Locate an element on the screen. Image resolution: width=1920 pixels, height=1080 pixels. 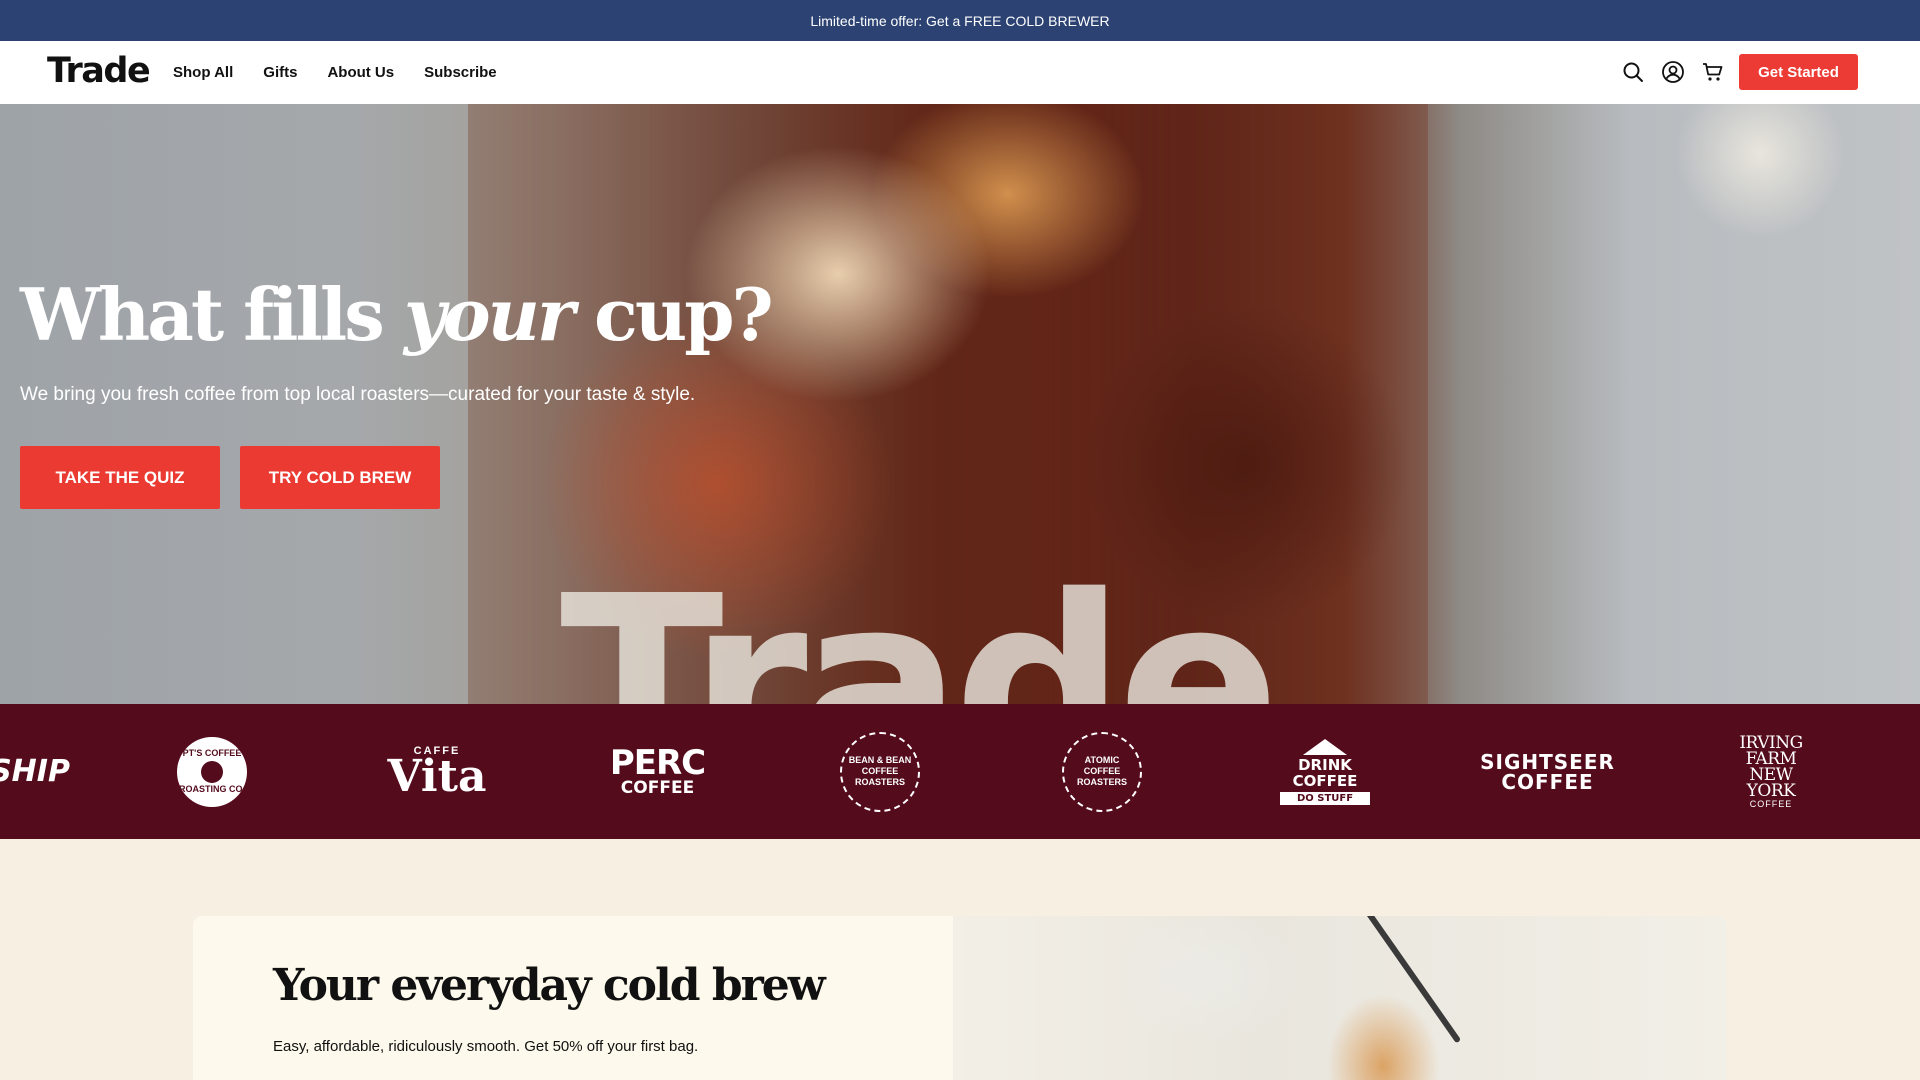
glass-logo-print: Trade is located at coordinates (920, 624).